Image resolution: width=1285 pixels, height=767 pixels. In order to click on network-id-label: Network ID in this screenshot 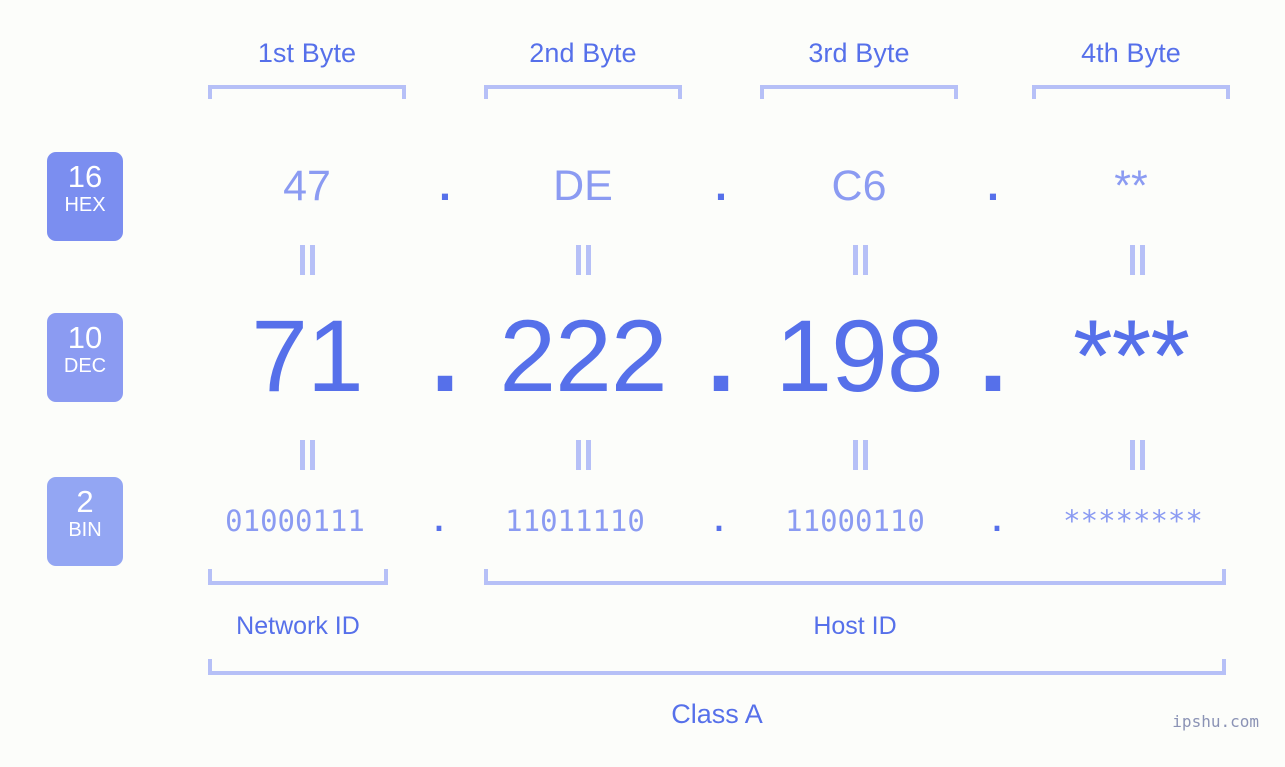, I will do `click(298, 626)`.